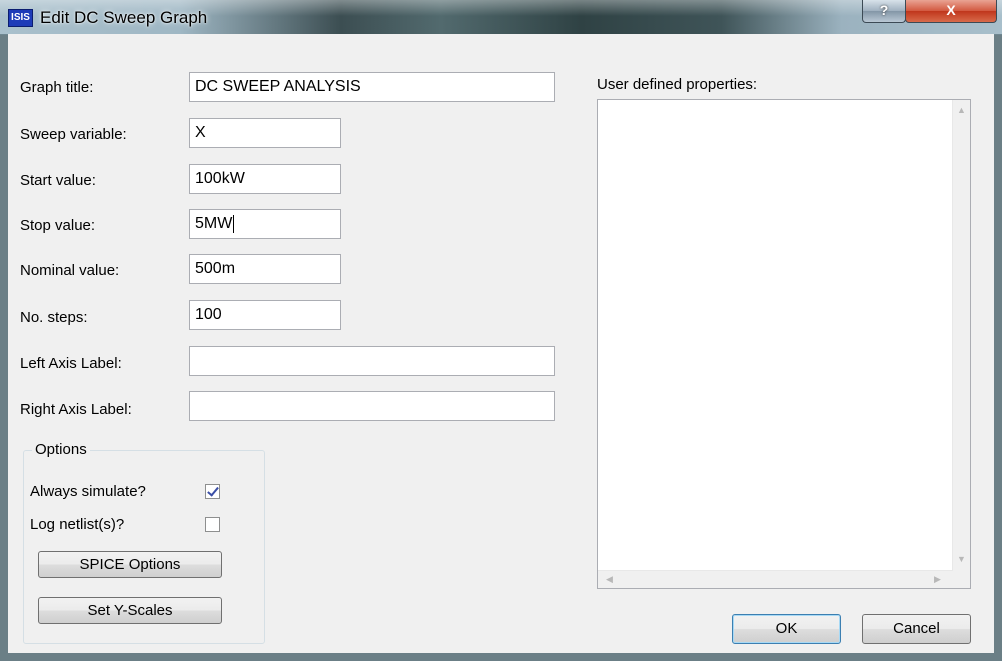  Describe the element at coordinates (71, 363) in the screenshot. I see `left-axis-label-label: Left Axis Label:` at that location.